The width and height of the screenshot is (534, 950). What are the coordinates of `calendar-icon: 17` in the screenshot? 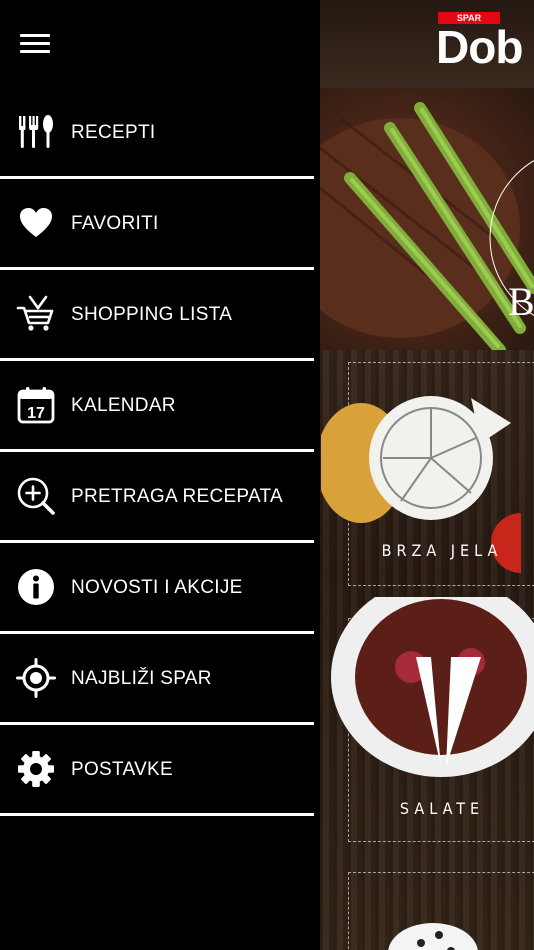 It's located at (36, 405).